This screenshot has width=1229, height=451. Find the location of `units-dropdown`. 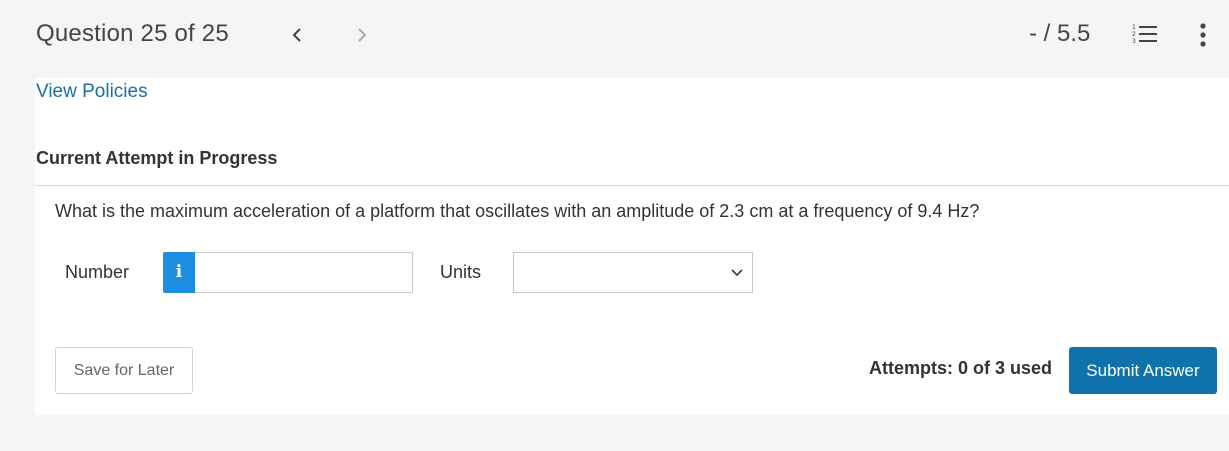

units-dropdown is located at coordinates (633, 272).